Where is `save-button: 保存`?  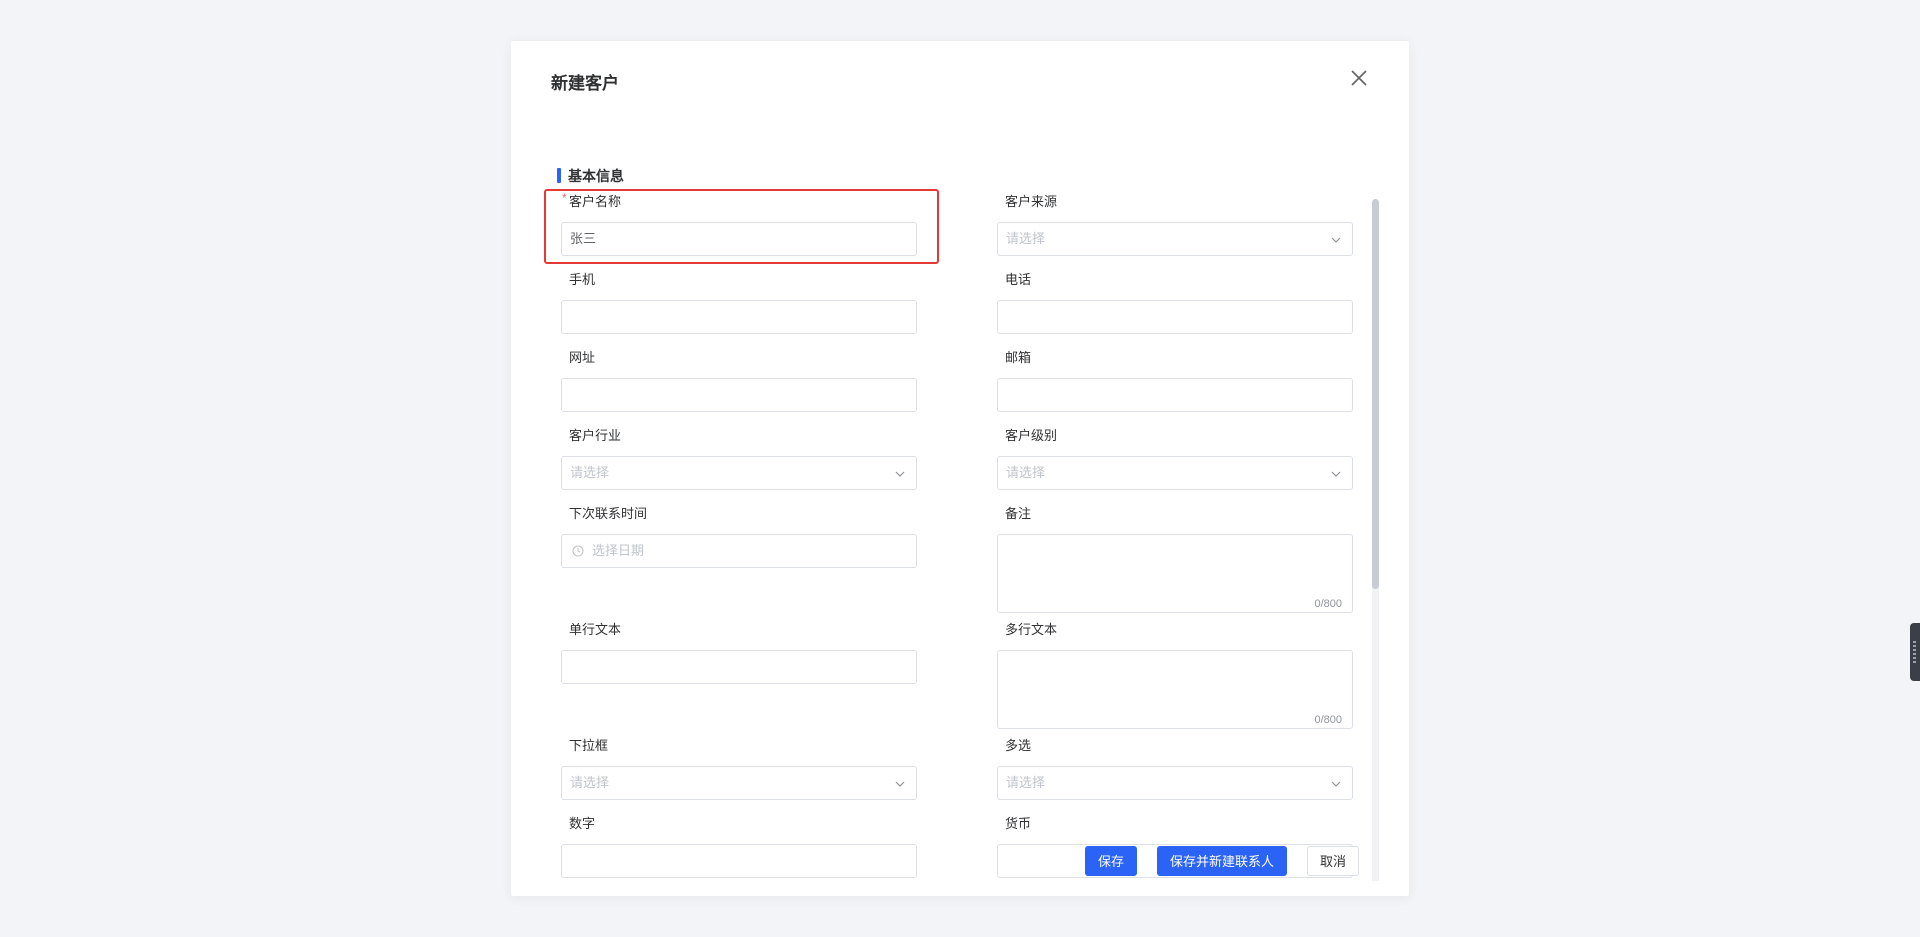
save-button: 保存 is located at coordinates (1110, 861).